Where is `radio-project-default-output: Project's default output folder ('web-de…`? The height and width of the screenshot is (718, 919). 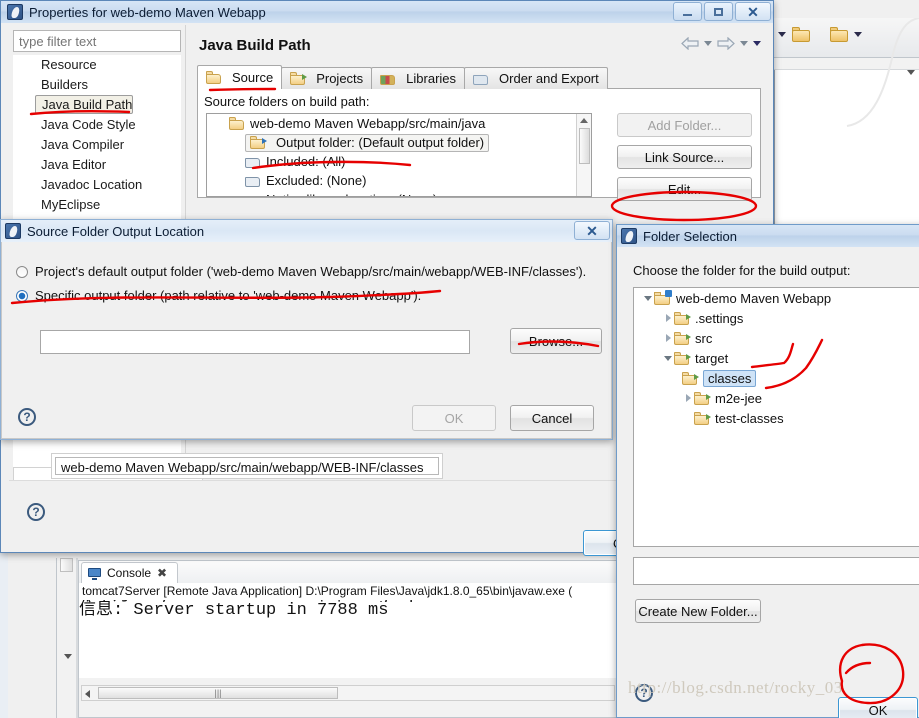
radio-project-default-output: Project's default output folder ('web-de… is located at coordinates (301, 271).